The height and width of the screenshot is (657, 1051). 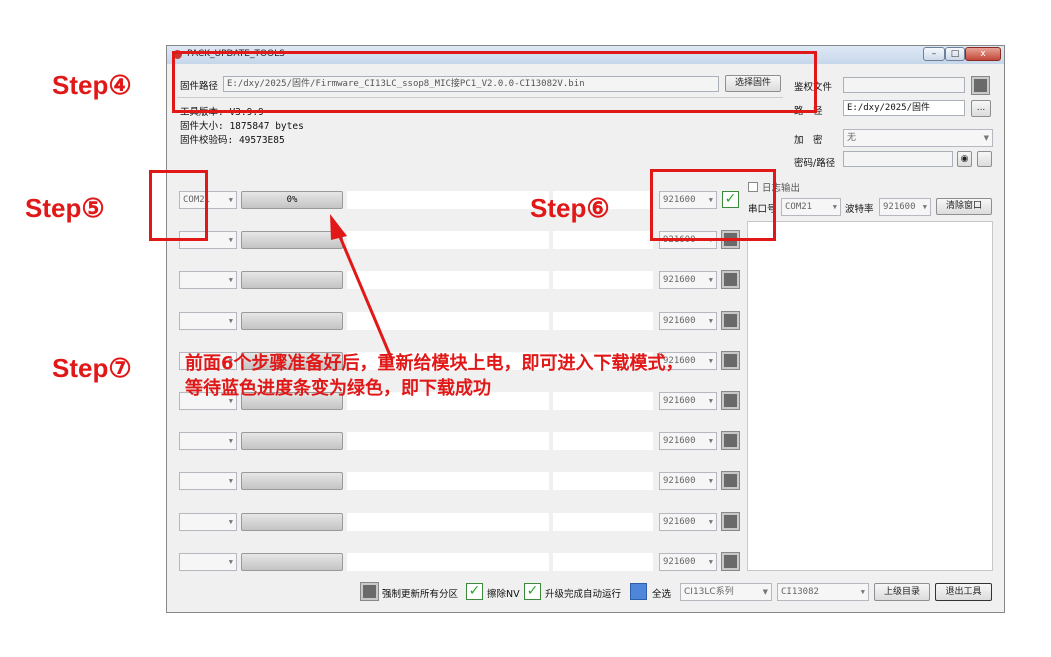 What do you see at coordinates (362, 287) in the screenshot?
I see `arrow-icon` at bounding box center [362, 287].